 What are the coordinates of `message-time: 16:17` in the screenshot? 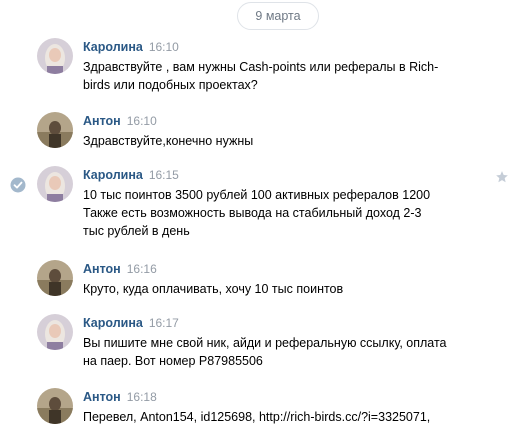 It's located at (164, 323).